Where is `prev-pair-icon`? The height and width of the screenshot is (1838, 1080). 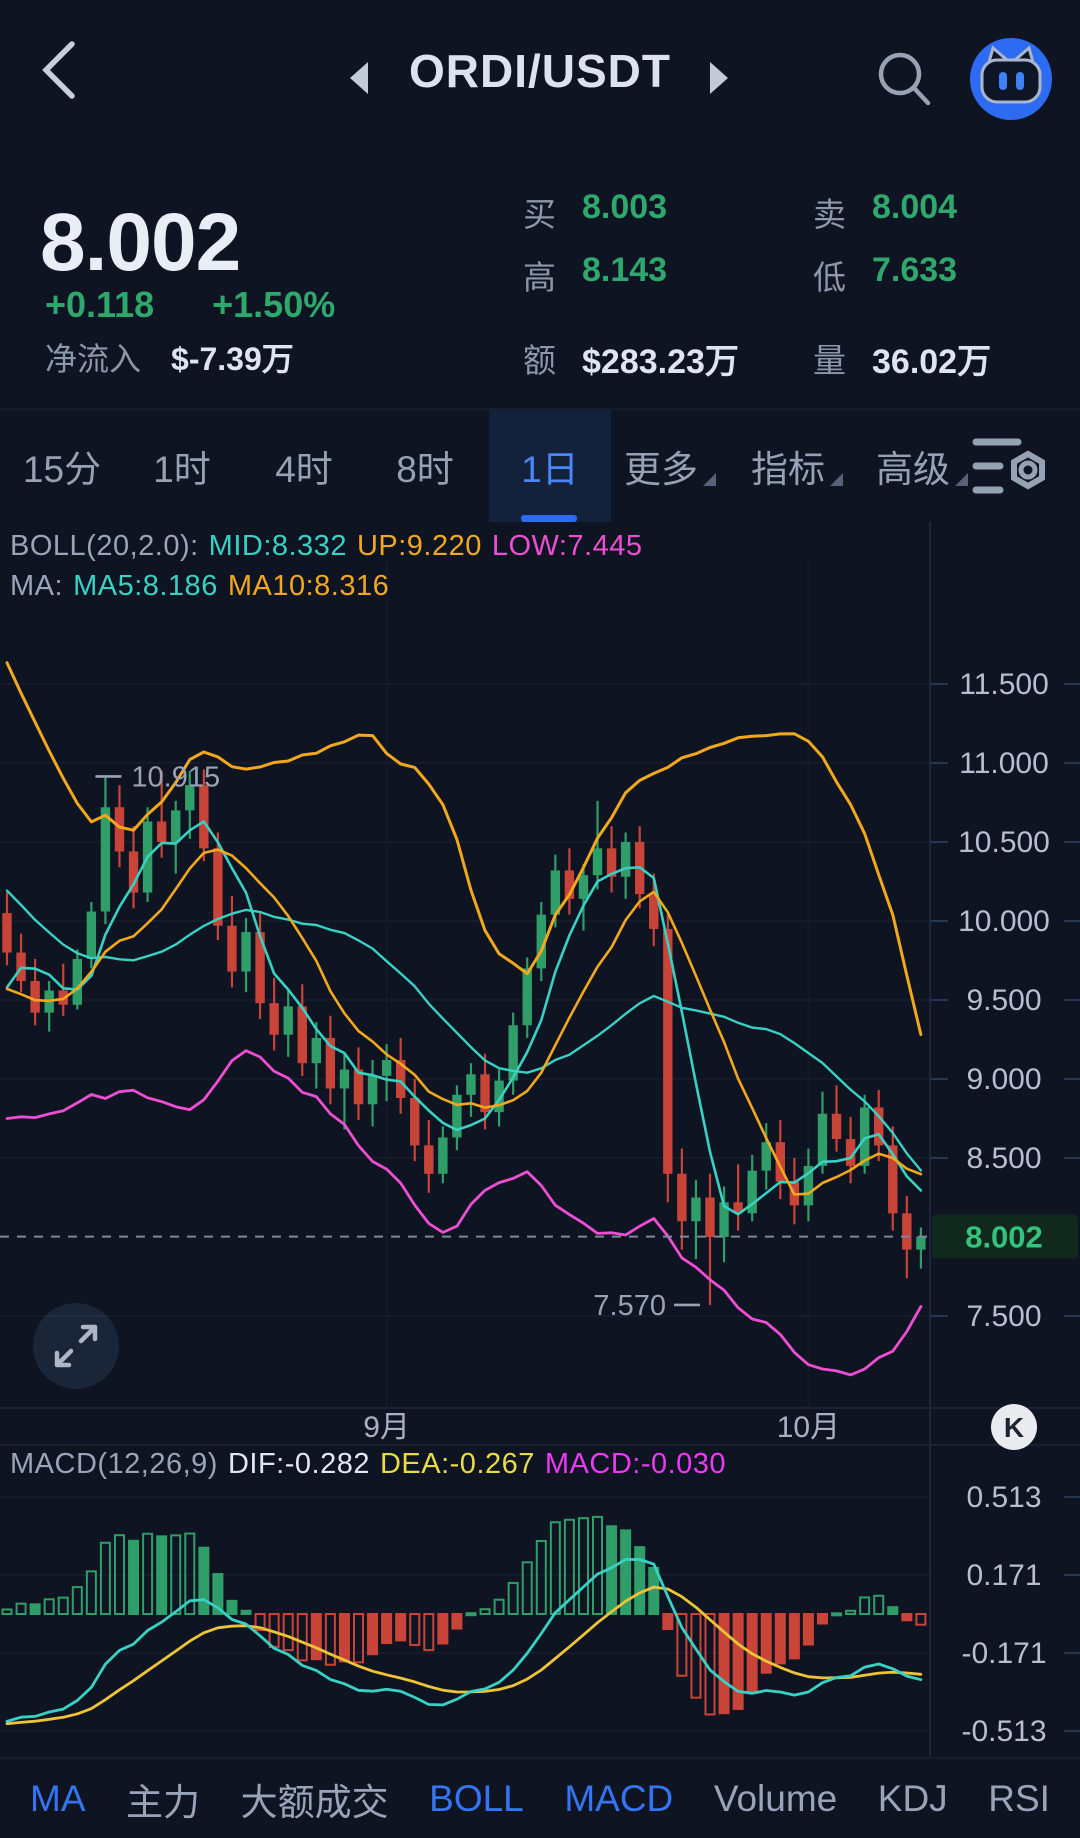
prev-pair-icon is located at coordinates (359, 78).